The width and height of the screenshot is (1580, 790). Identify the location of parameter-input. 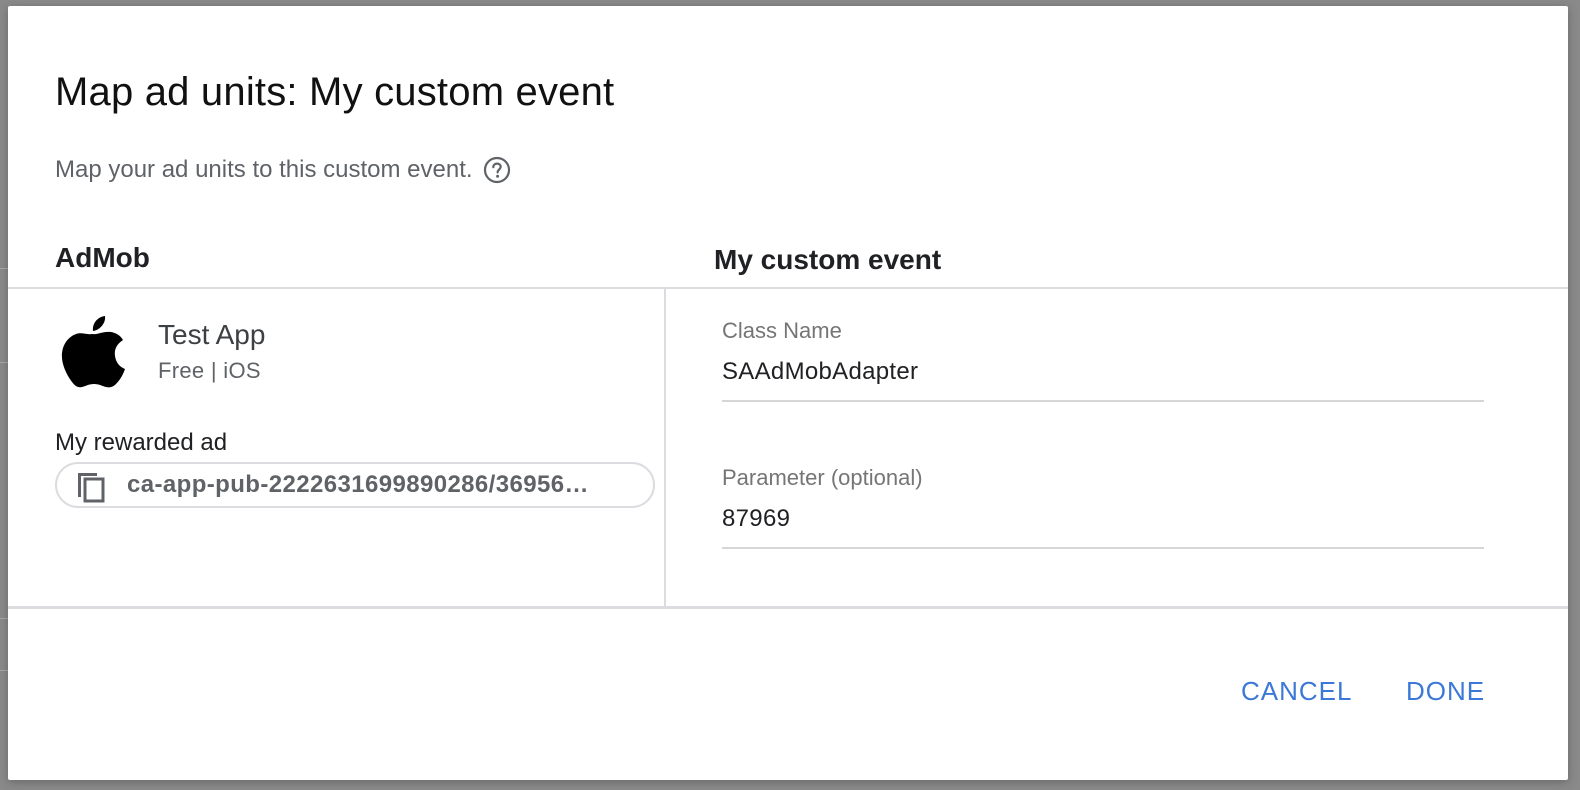
(1103, 527).